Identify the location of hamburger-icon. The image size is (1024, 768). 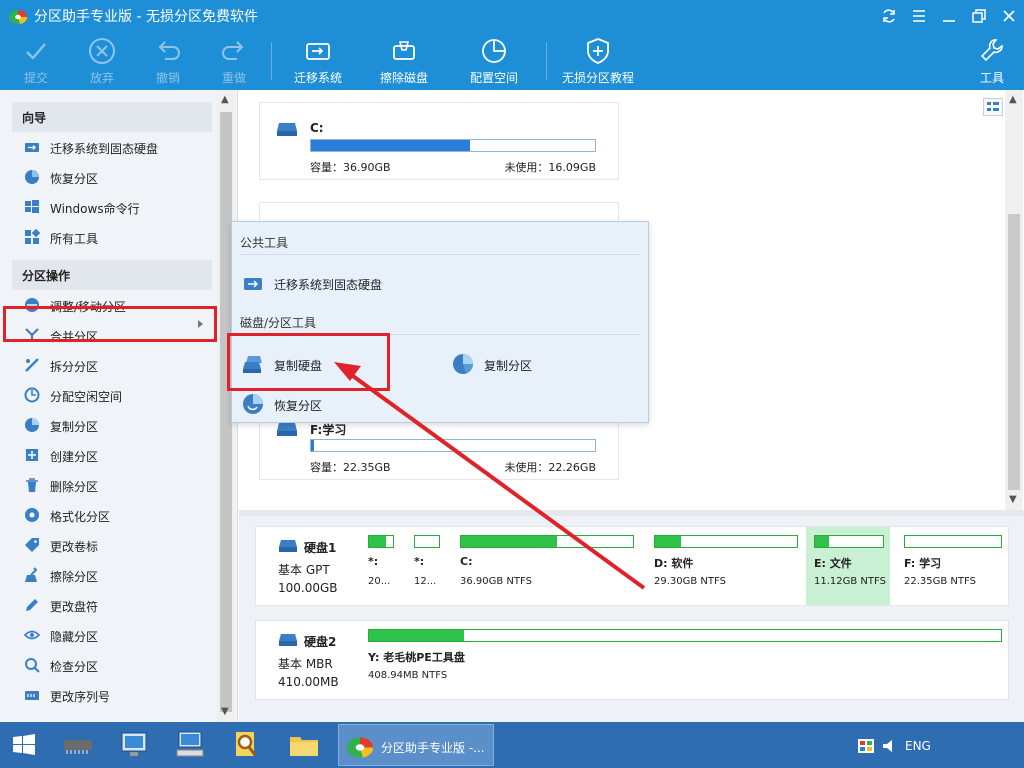
(919, 16).